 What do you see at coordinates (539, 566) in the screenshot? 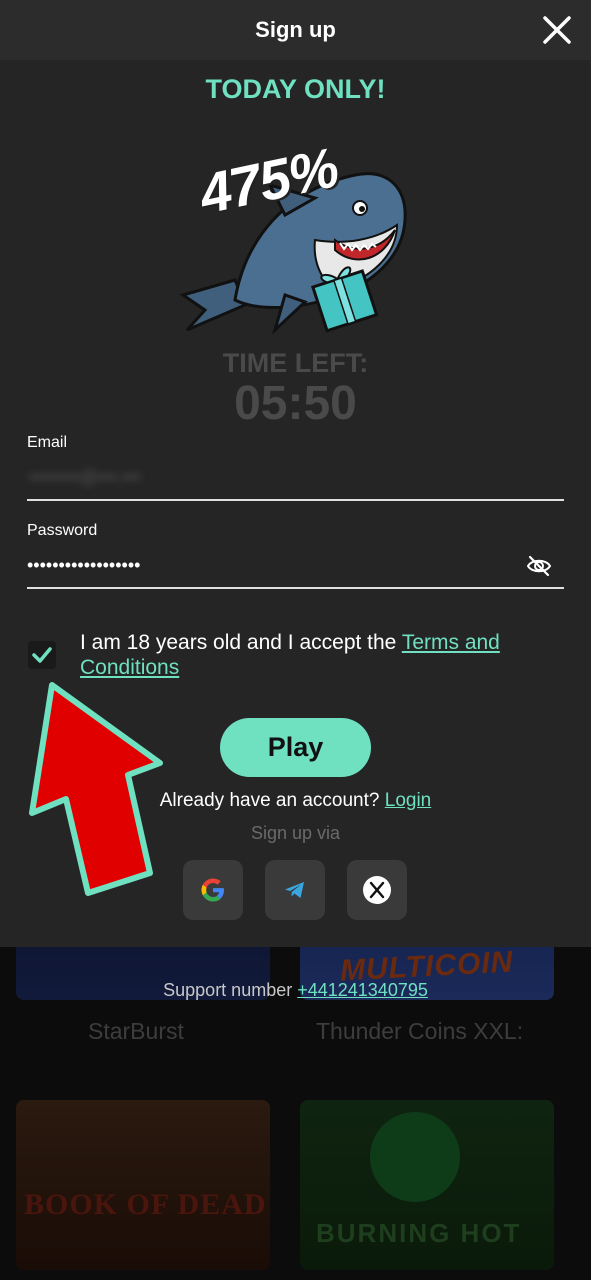
I see `eye-off-icon` at bounding box center [539, 566].